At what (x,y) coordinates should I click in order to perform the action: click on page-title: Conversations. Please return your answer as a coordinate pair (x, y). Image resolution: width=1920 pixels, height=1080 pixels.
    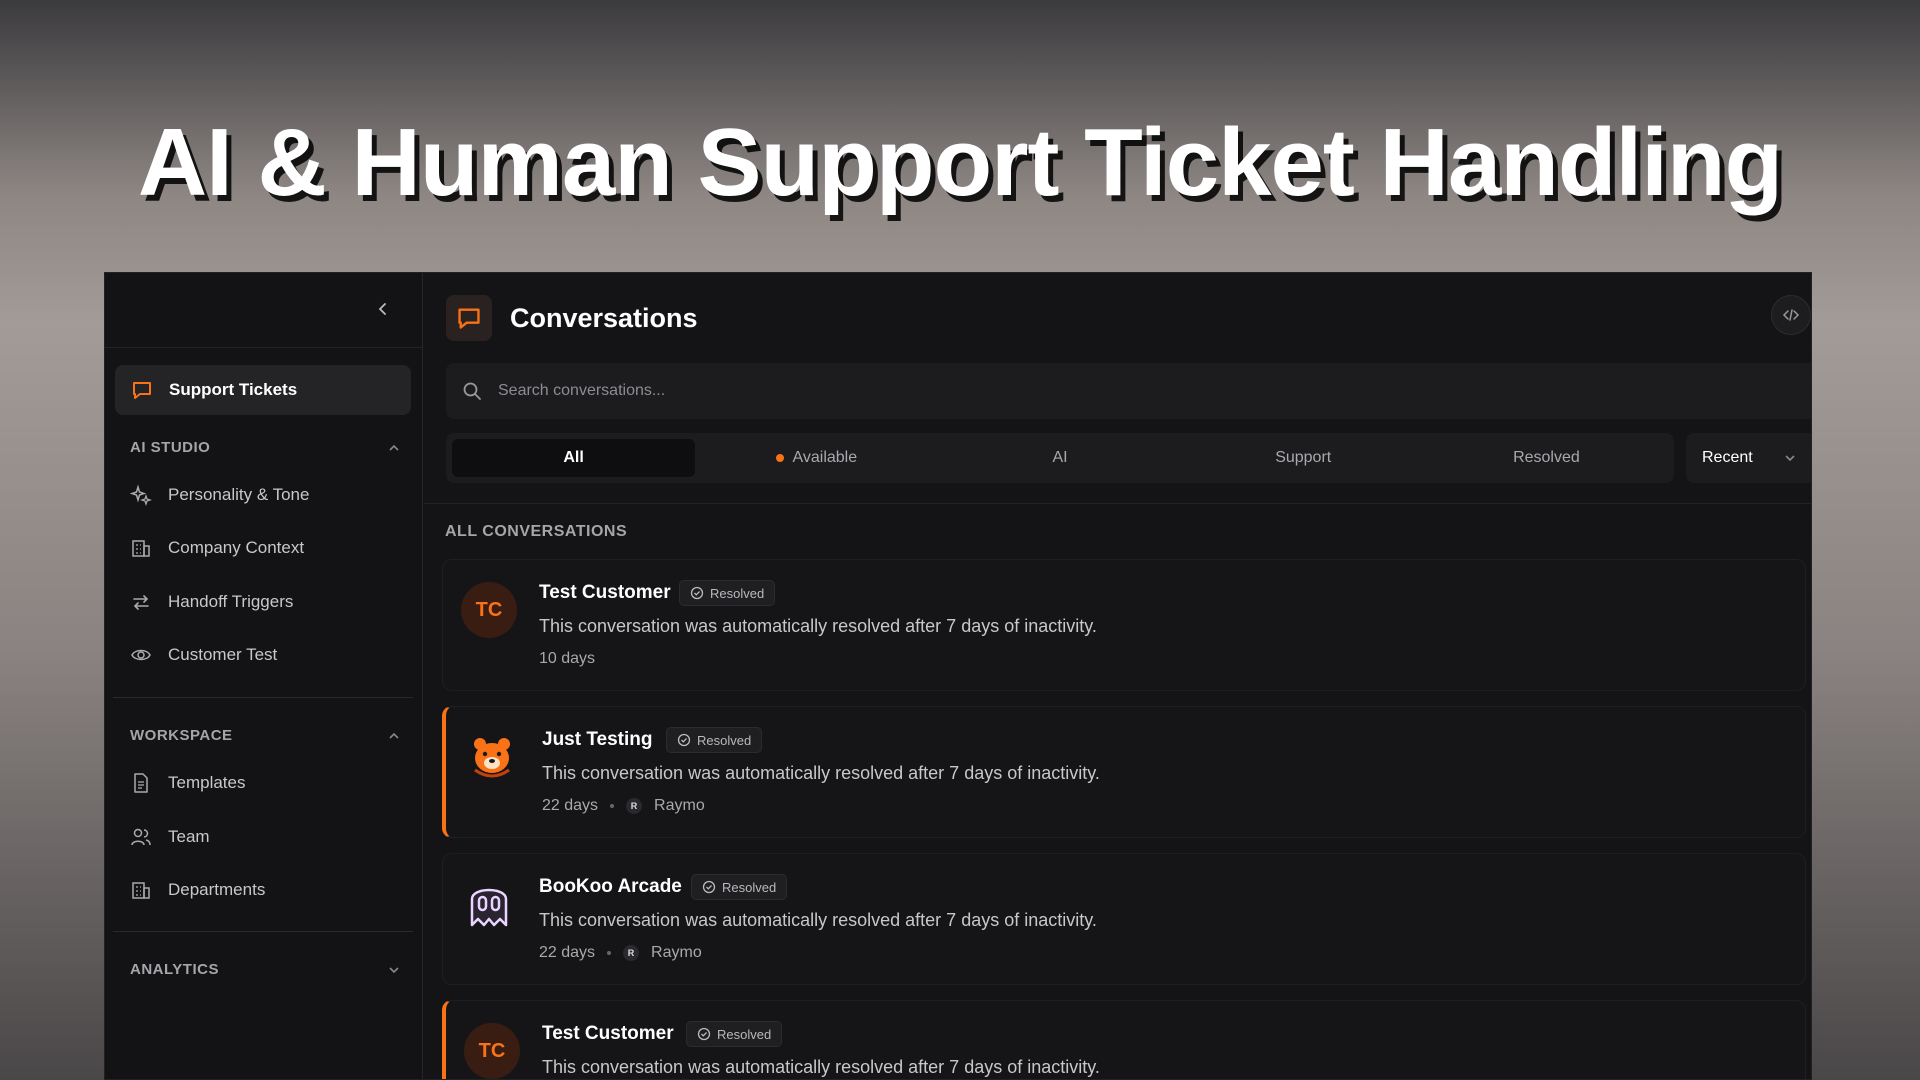
    Looking at the image, I should click on (604, 318).